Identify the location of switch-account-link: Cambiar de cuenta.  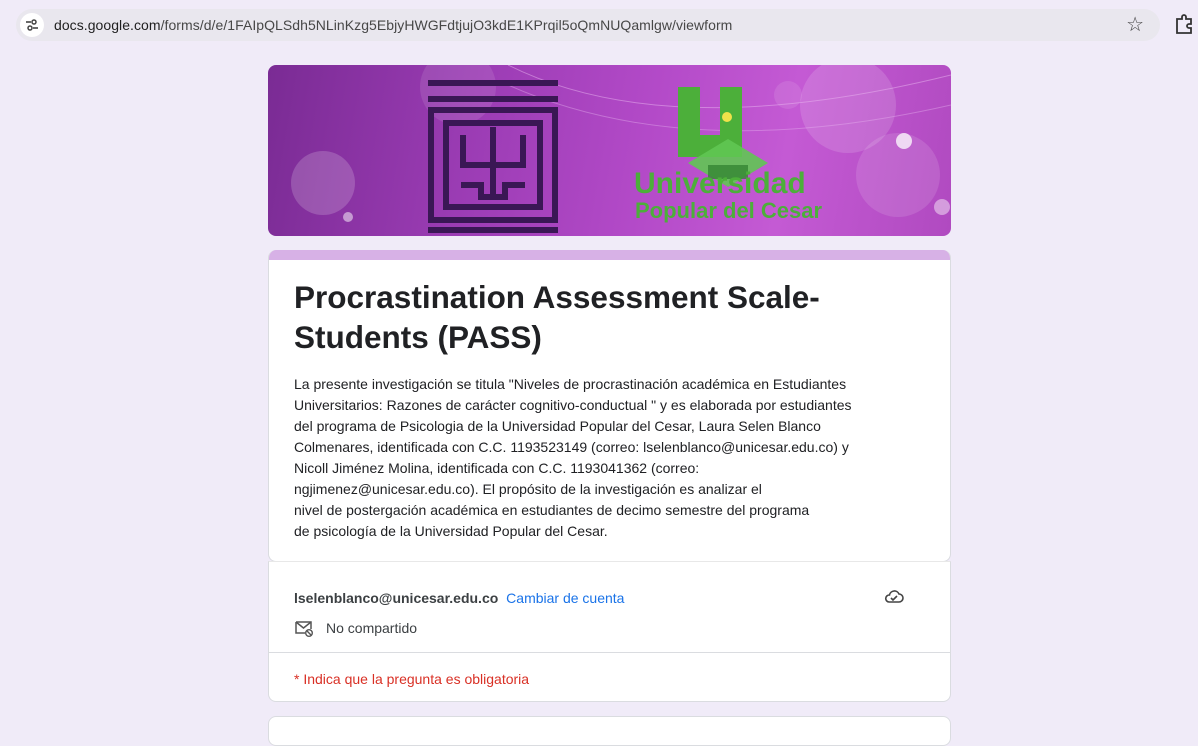
(565, 598).